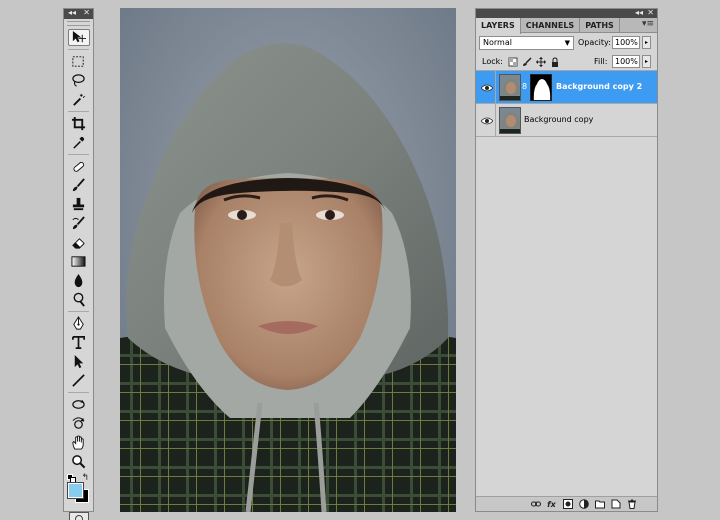 The height and width of the screenshot is (520, 720). What do you see at coordinates (513, 61) in the screenshot?
I see `lock-transparent-icon` at bounding box center [513, 61].